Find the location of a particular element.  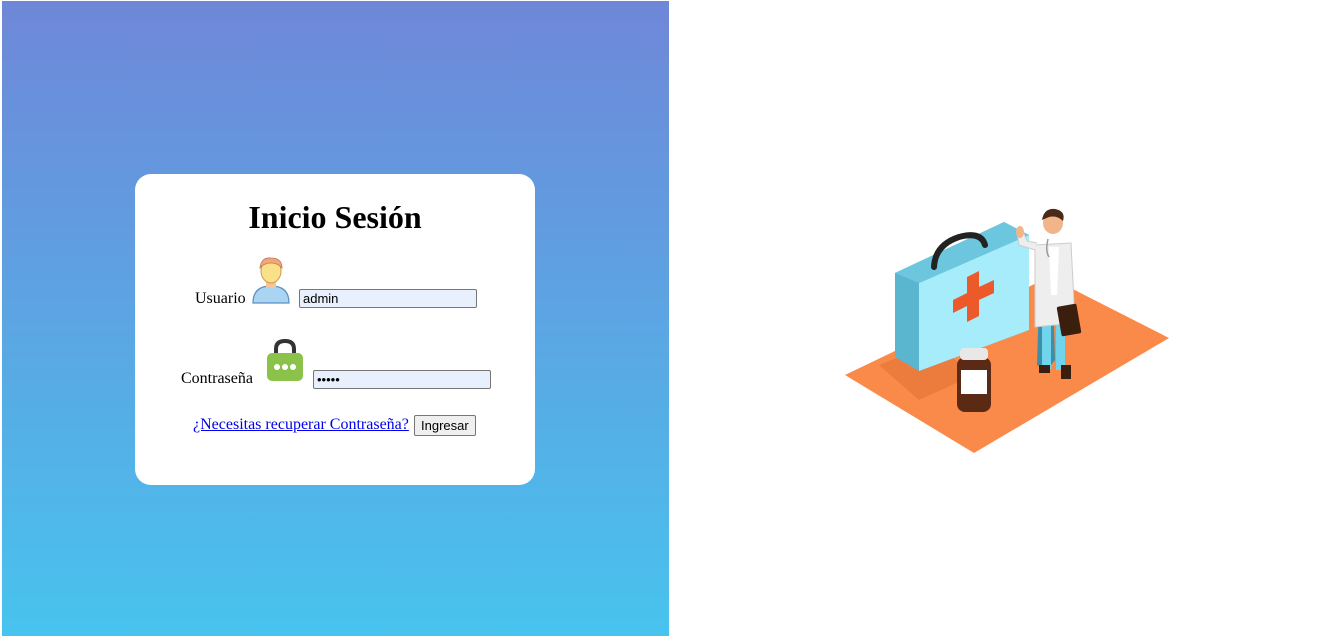

medical-illustration is located at coordinates (1007, 330).